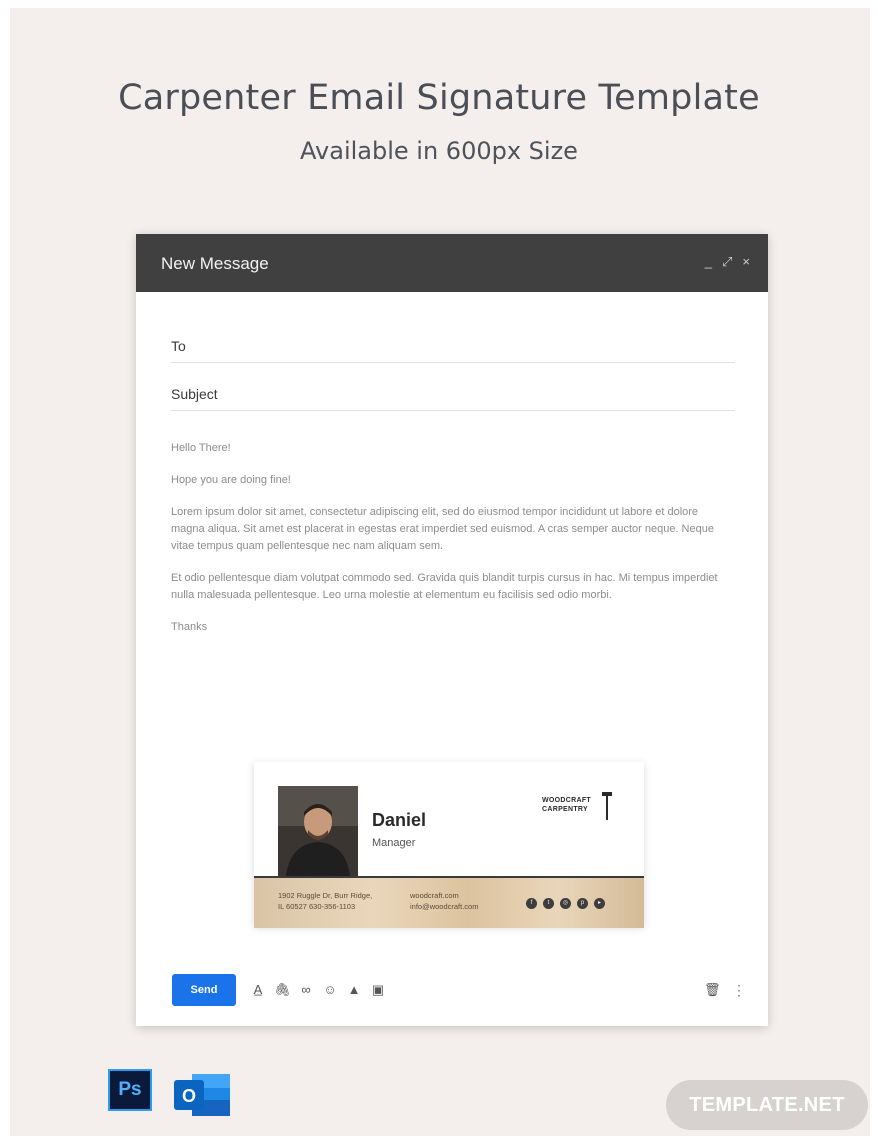 Image resolution: width=878 pixels, height=1142 pixels. I want to click on signature-web: woodcraft.com, so click(444, 895).